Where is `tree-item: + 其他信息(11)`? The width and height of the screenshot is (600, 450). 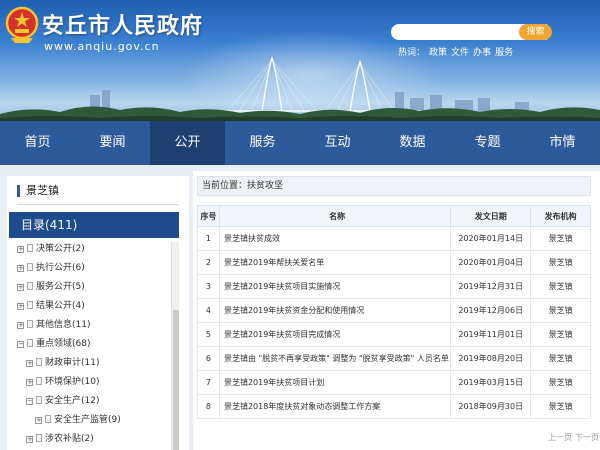 tree-item: + 其他信息(11) is located at coordinates (53, 325).